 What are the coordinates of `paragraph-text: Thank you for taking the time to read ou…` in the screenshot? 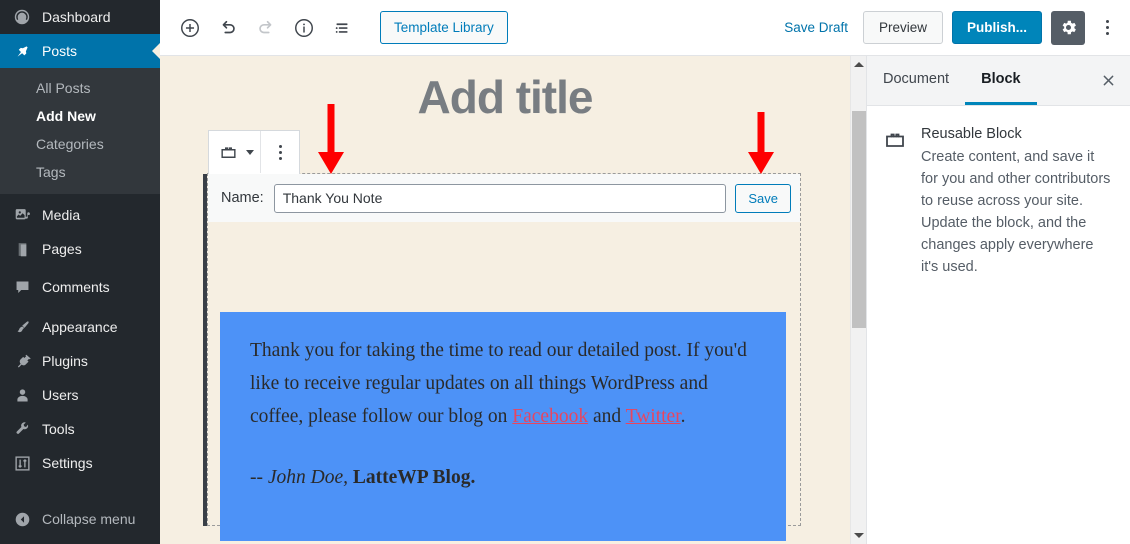 It's located at (504, 383).